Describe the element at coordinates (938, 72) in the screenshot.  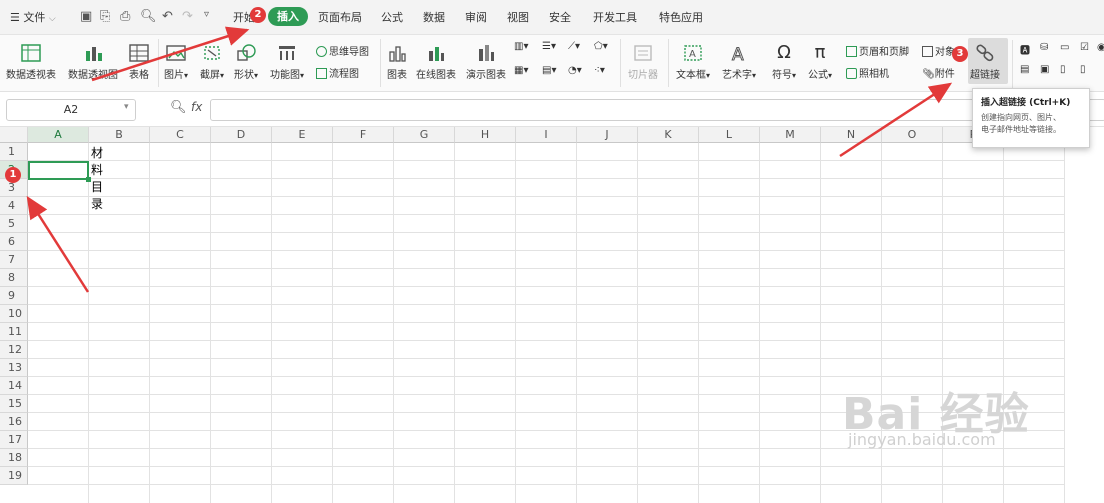
I see `attachment-button: 📎︎附件` at that location.